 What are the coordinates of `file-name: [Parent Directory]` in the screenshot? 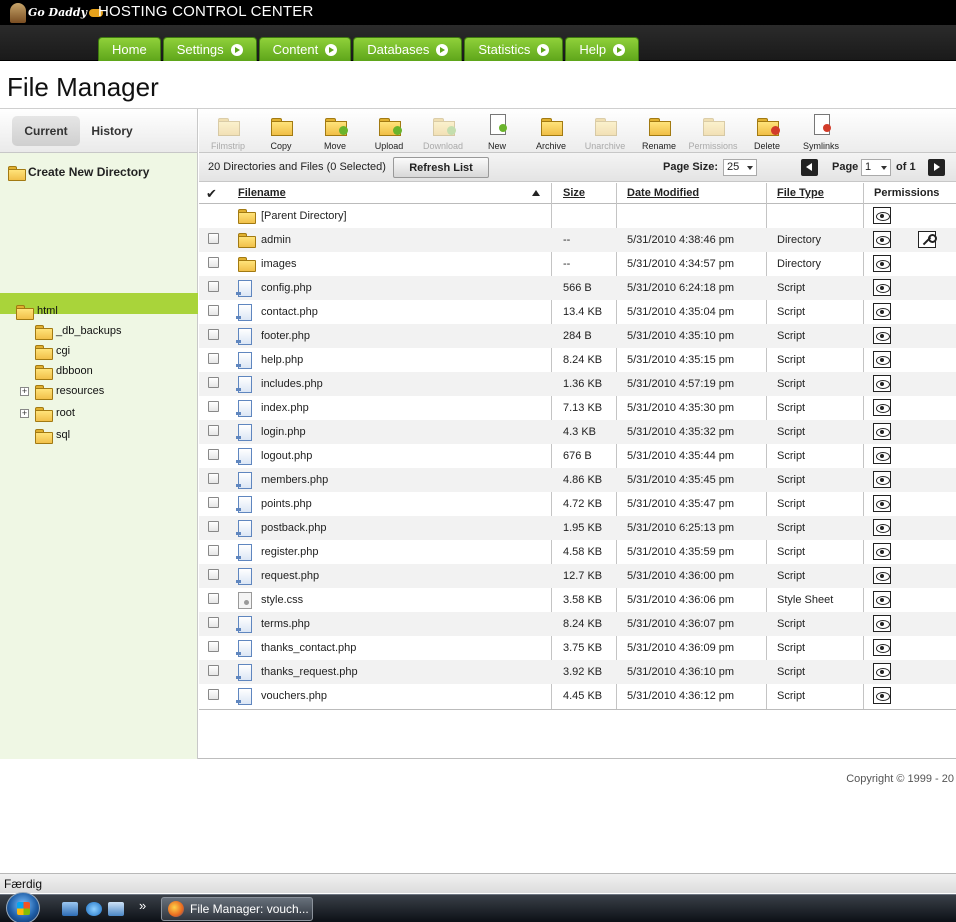 It's located at (304, 216).